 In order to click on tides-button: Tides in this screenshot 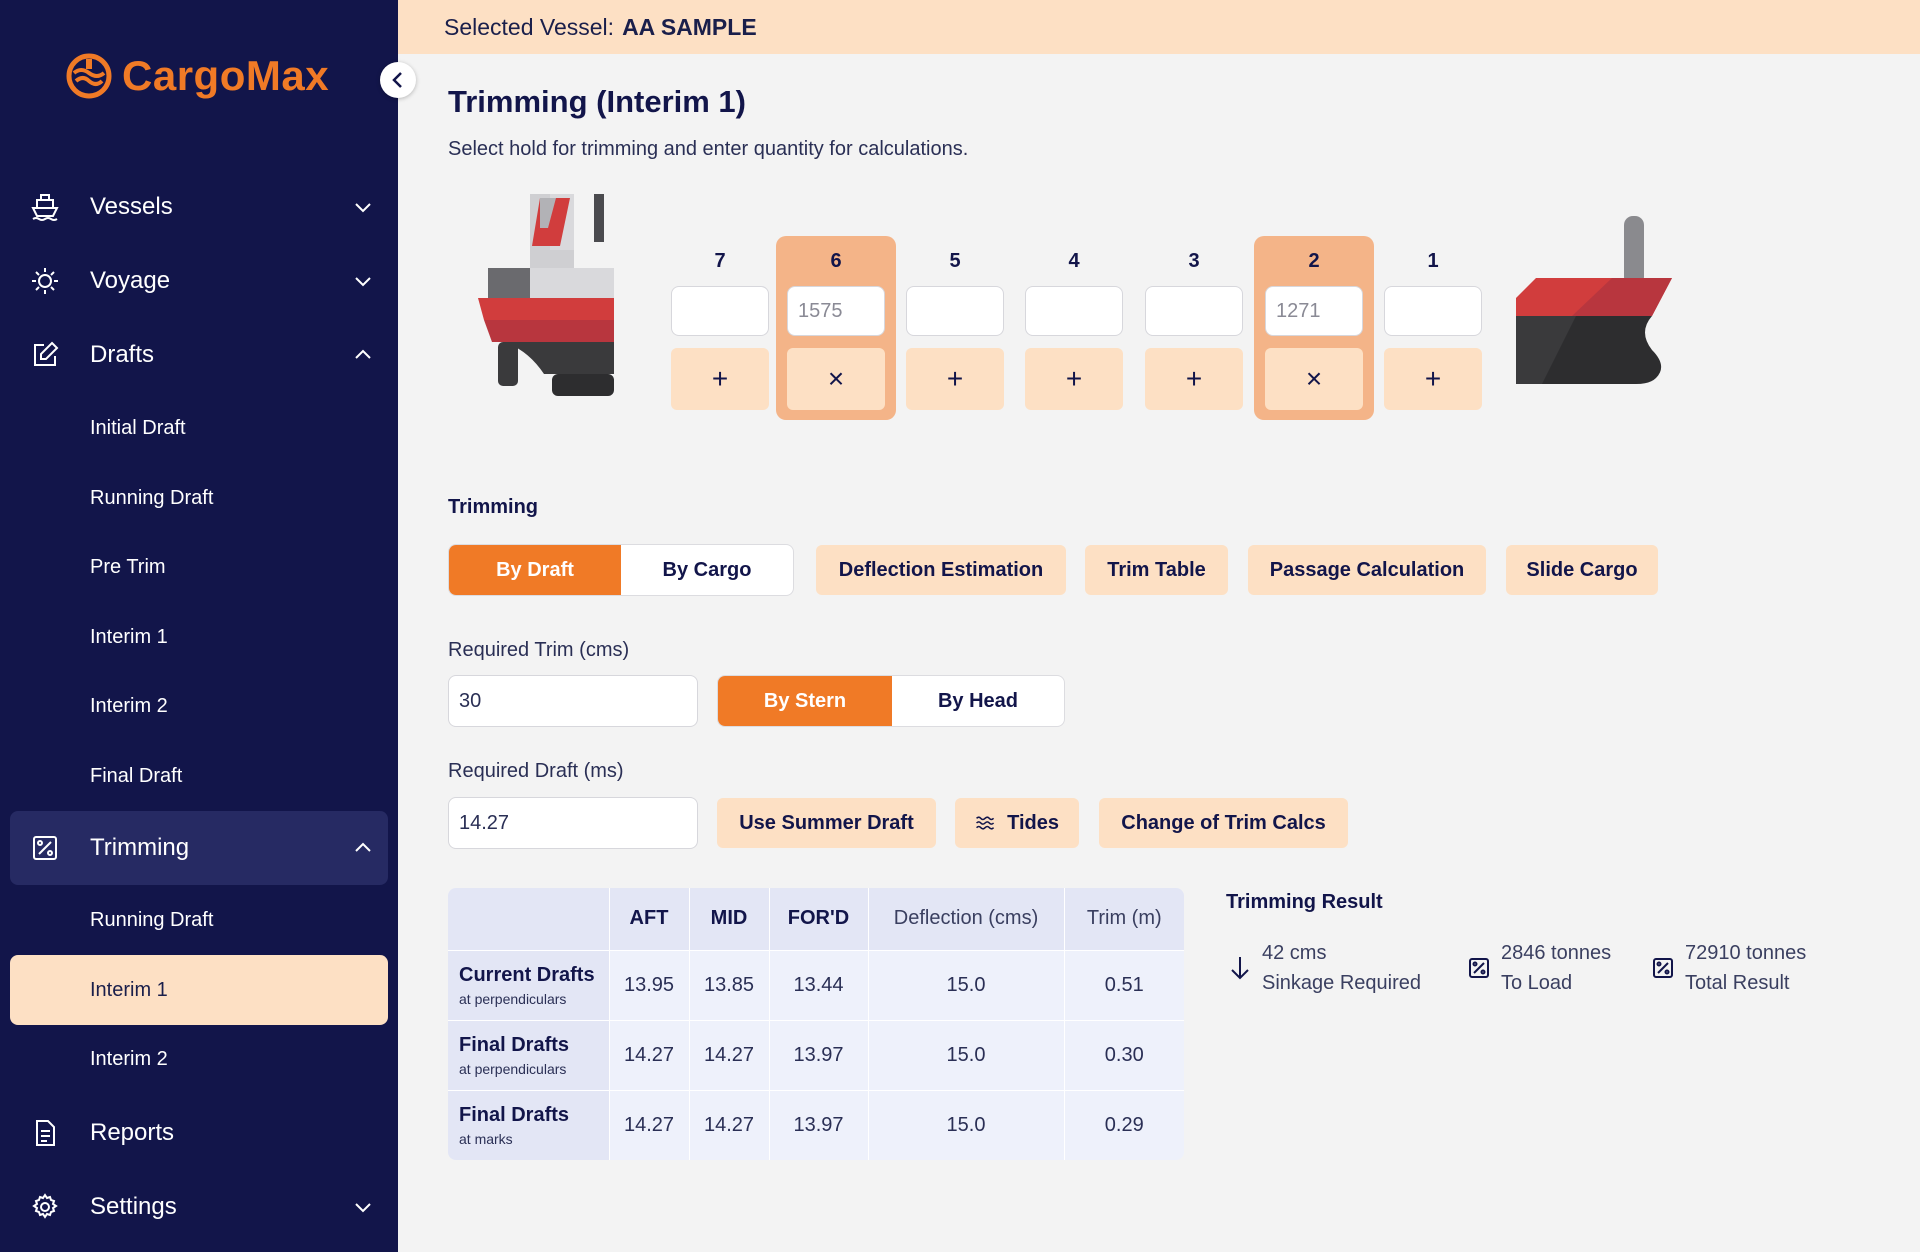, I will do `click(1017, 823)`.